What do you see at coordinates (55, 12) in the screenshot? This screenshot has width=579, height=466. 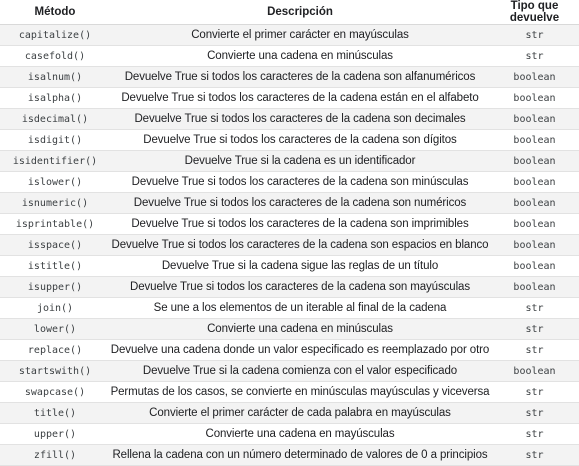 I see `header-method: Método` at bounding box center [55, 12].